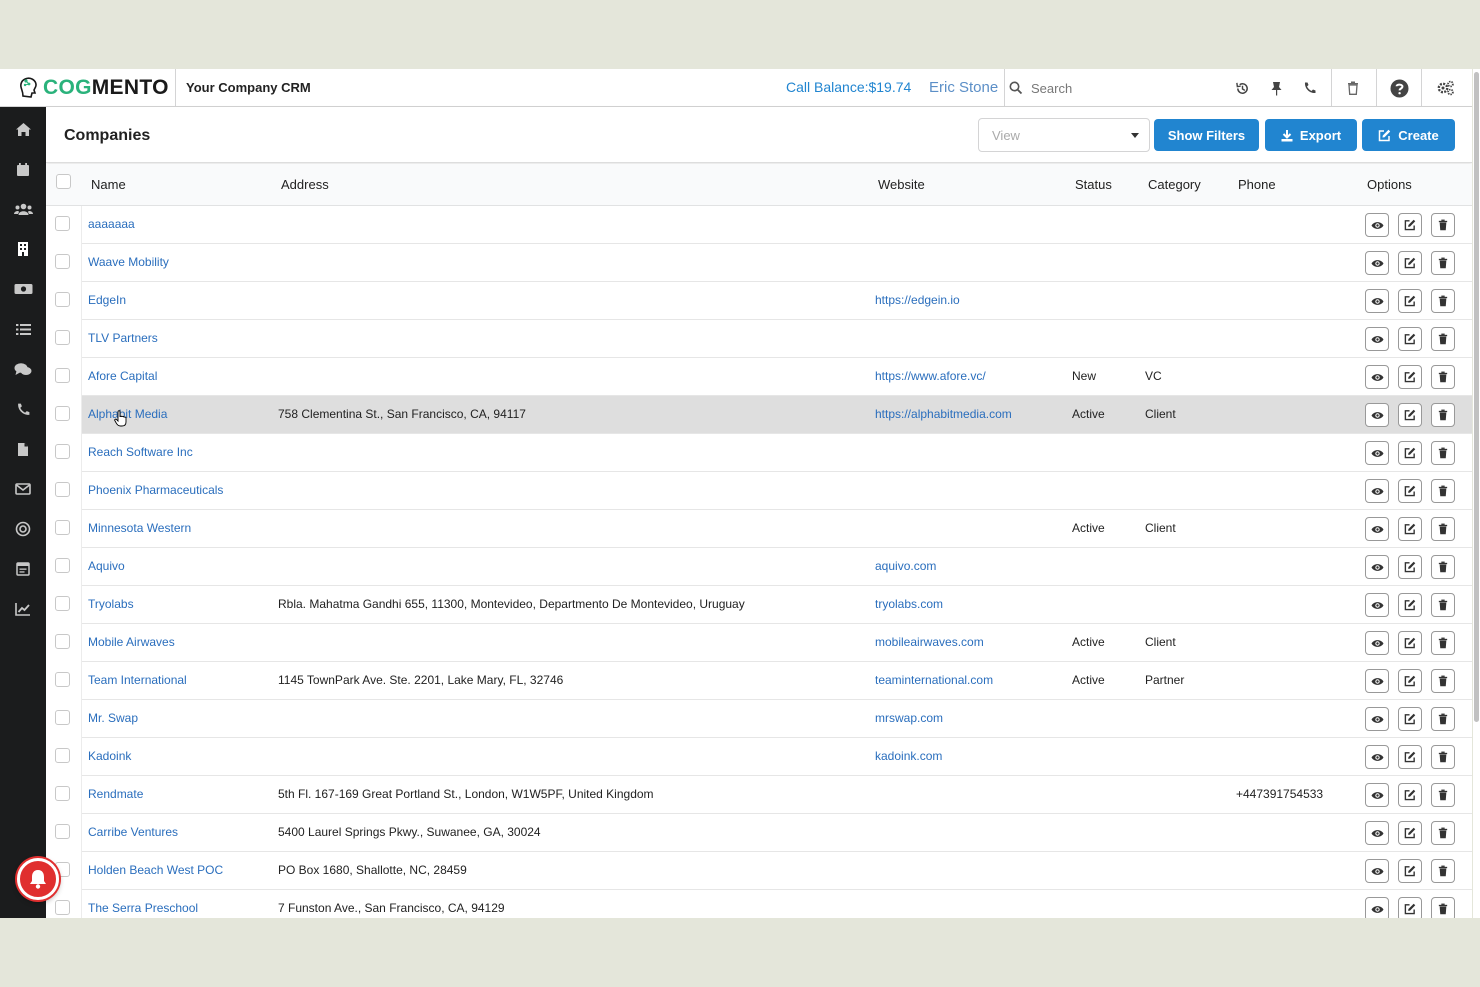 The image size is (1480, 987). What do you see at coordinates (115, 794) in the screenshot?
I see `company-name-link: Rendmate` at bounding box center [115, 794].